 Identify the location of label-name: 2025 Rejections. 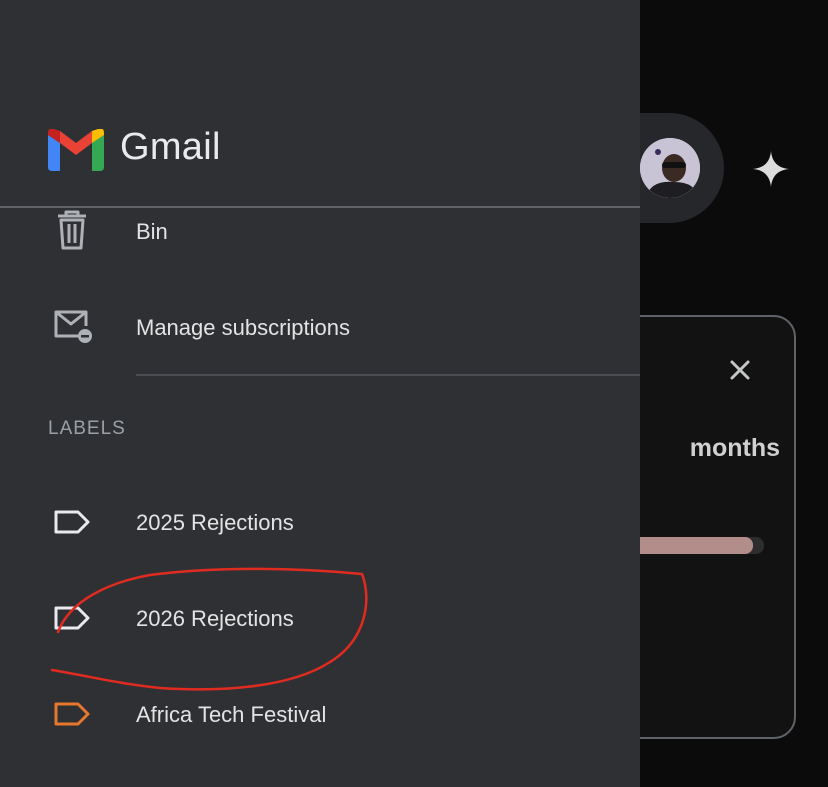
(215, 522).